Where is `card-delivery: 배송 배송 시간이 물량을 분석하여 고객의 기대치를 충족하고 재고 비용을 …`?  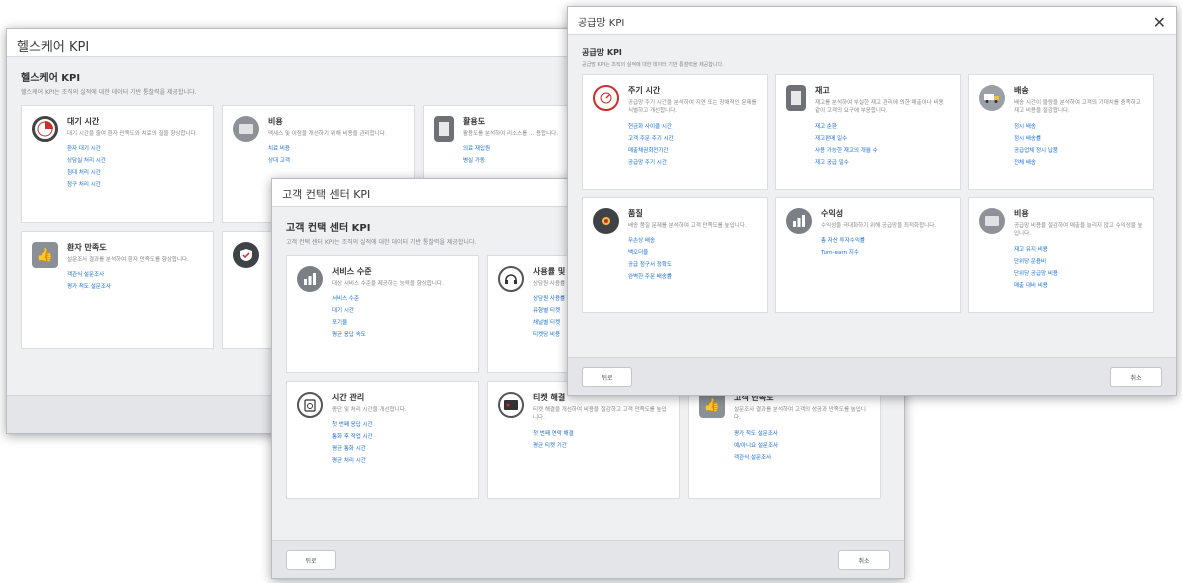
card-delivery: 배송 배송 시간이 물량을 분석하여 고객의 기대치를 충족하고 재고 비용을 … is located at coordinates (1061, 132).